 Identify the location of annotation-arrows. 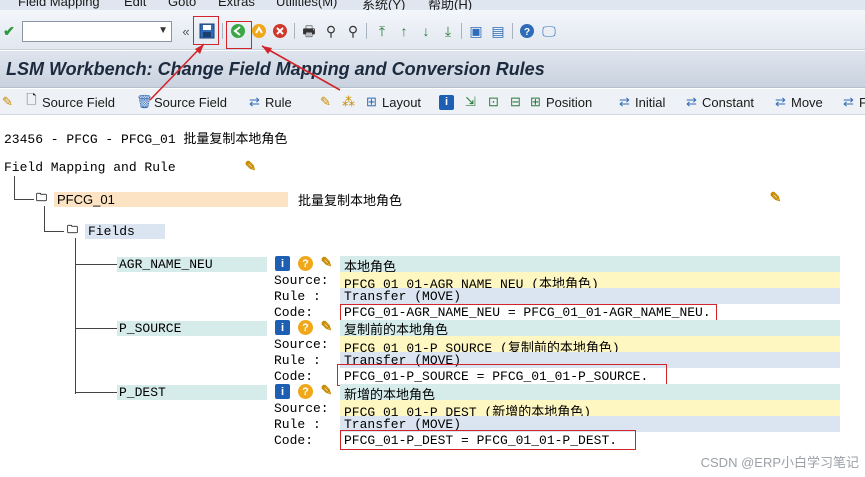
(245, 72).